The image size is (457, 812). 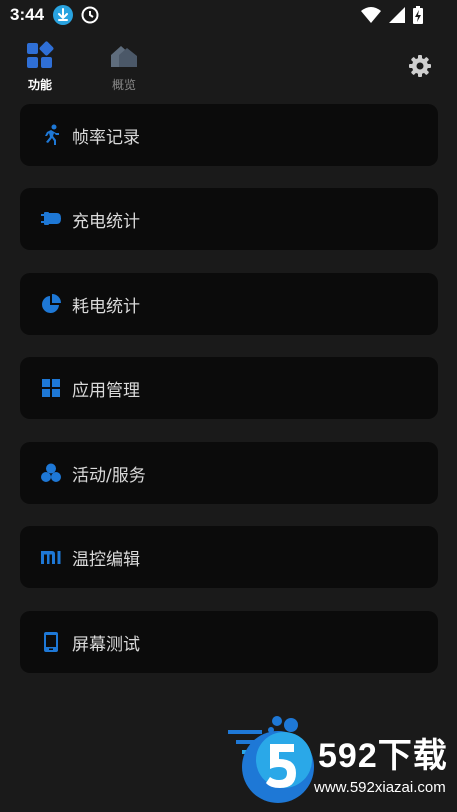 I want to click on grid-icon, so click(x=51, y=388).